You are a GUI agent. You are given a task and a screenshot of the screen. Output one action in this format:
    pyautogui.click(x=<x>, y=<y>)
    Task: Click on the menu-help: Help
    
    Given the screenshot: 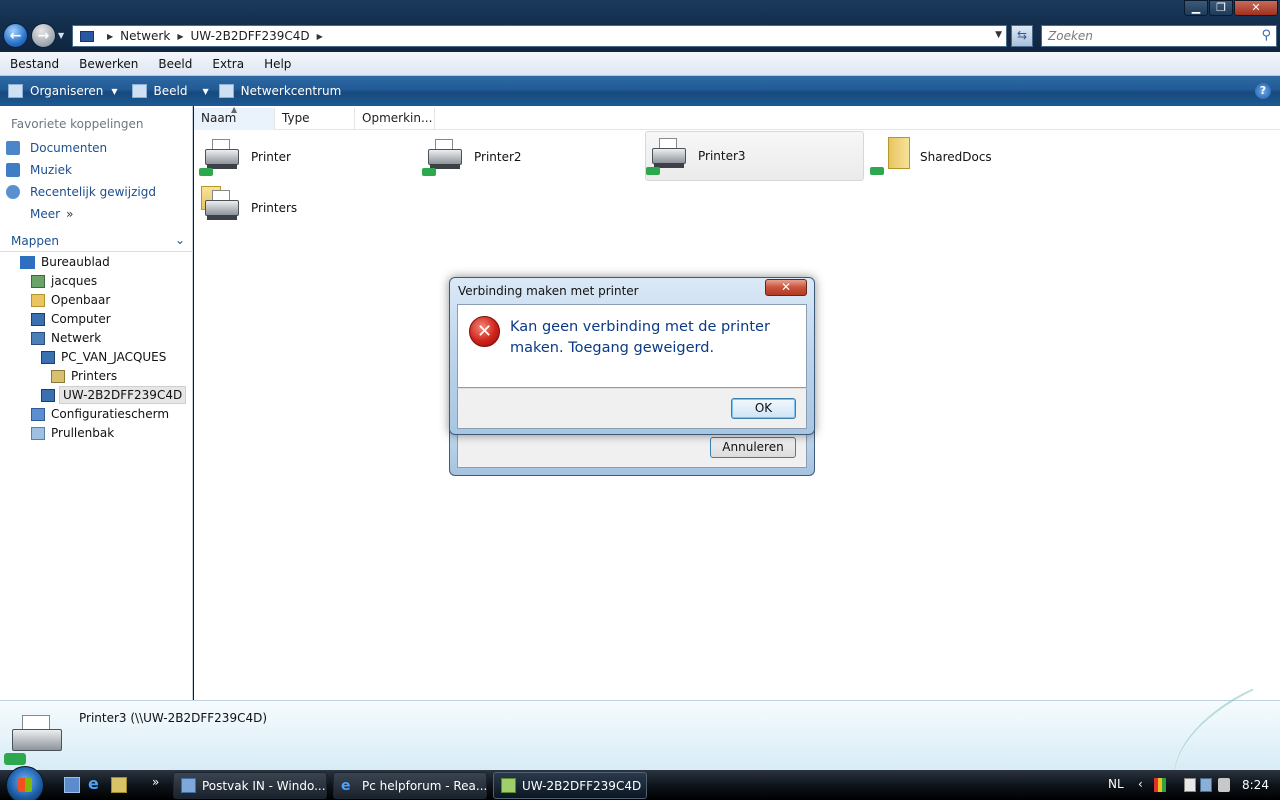 What is the action you would take?
    pyautogui.click(x=277, y=64)
    